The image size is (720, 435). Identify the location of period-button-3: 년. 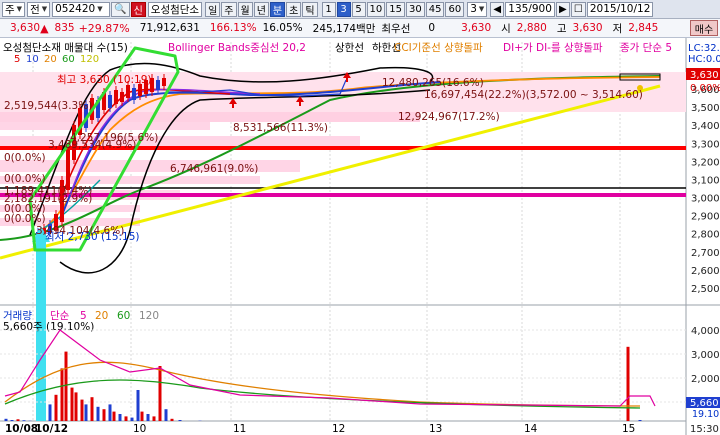
(261, 9).